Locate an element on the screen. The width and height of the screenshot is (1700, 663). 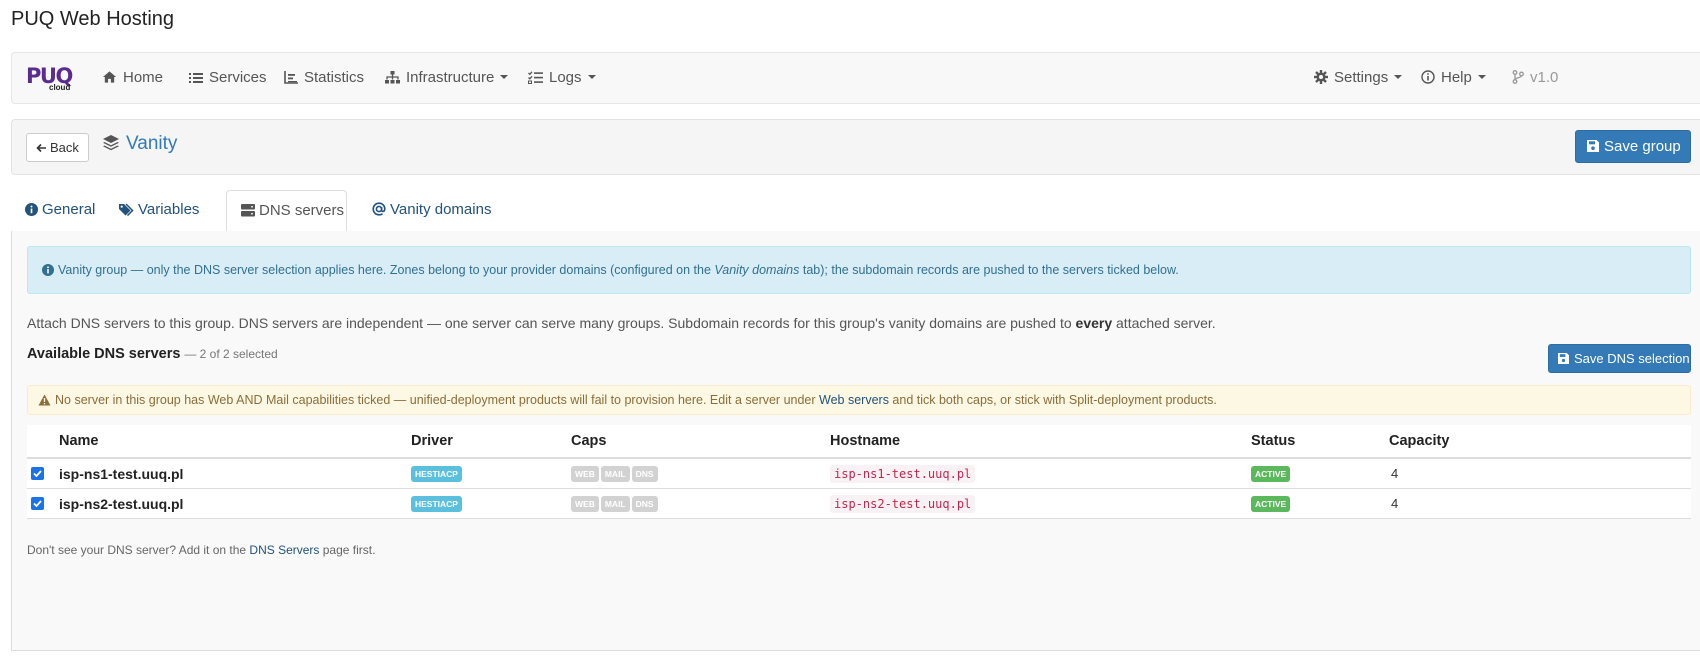
column-header-capacity: Capacity is located at coordinates (1419, 441).